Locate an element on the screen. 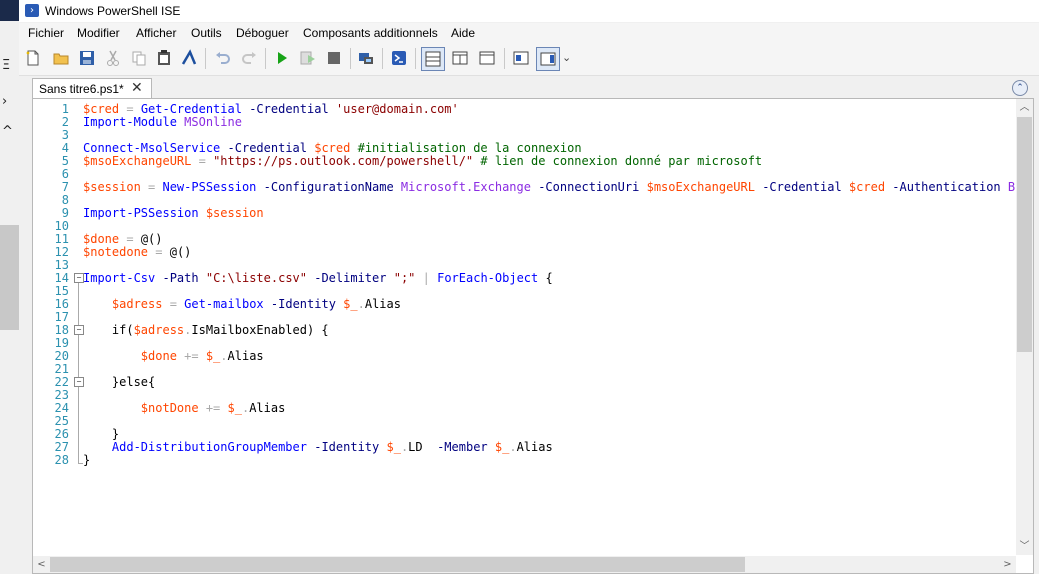 This screenshot has height=574, width=1039. redo-button is located at coordinates (249, 58).